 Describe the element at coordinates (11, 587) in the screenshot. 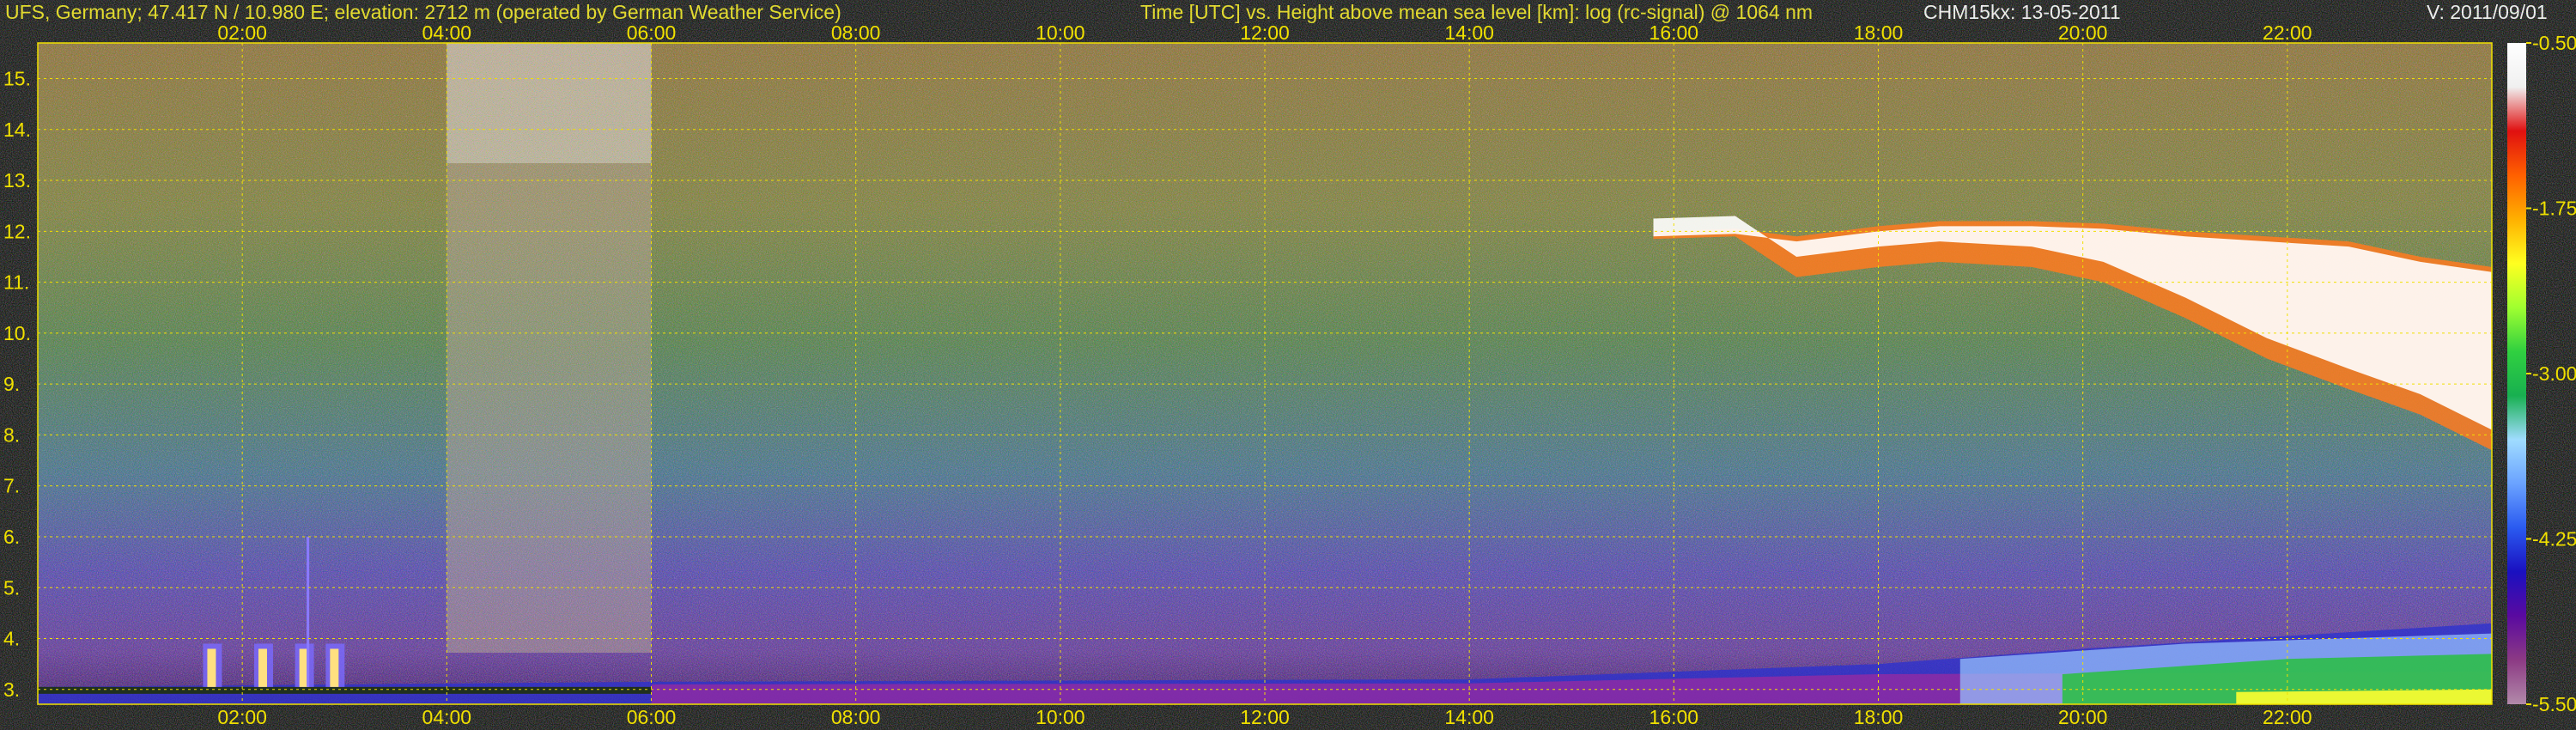

I see `y-tick-label: 5.` at that location.